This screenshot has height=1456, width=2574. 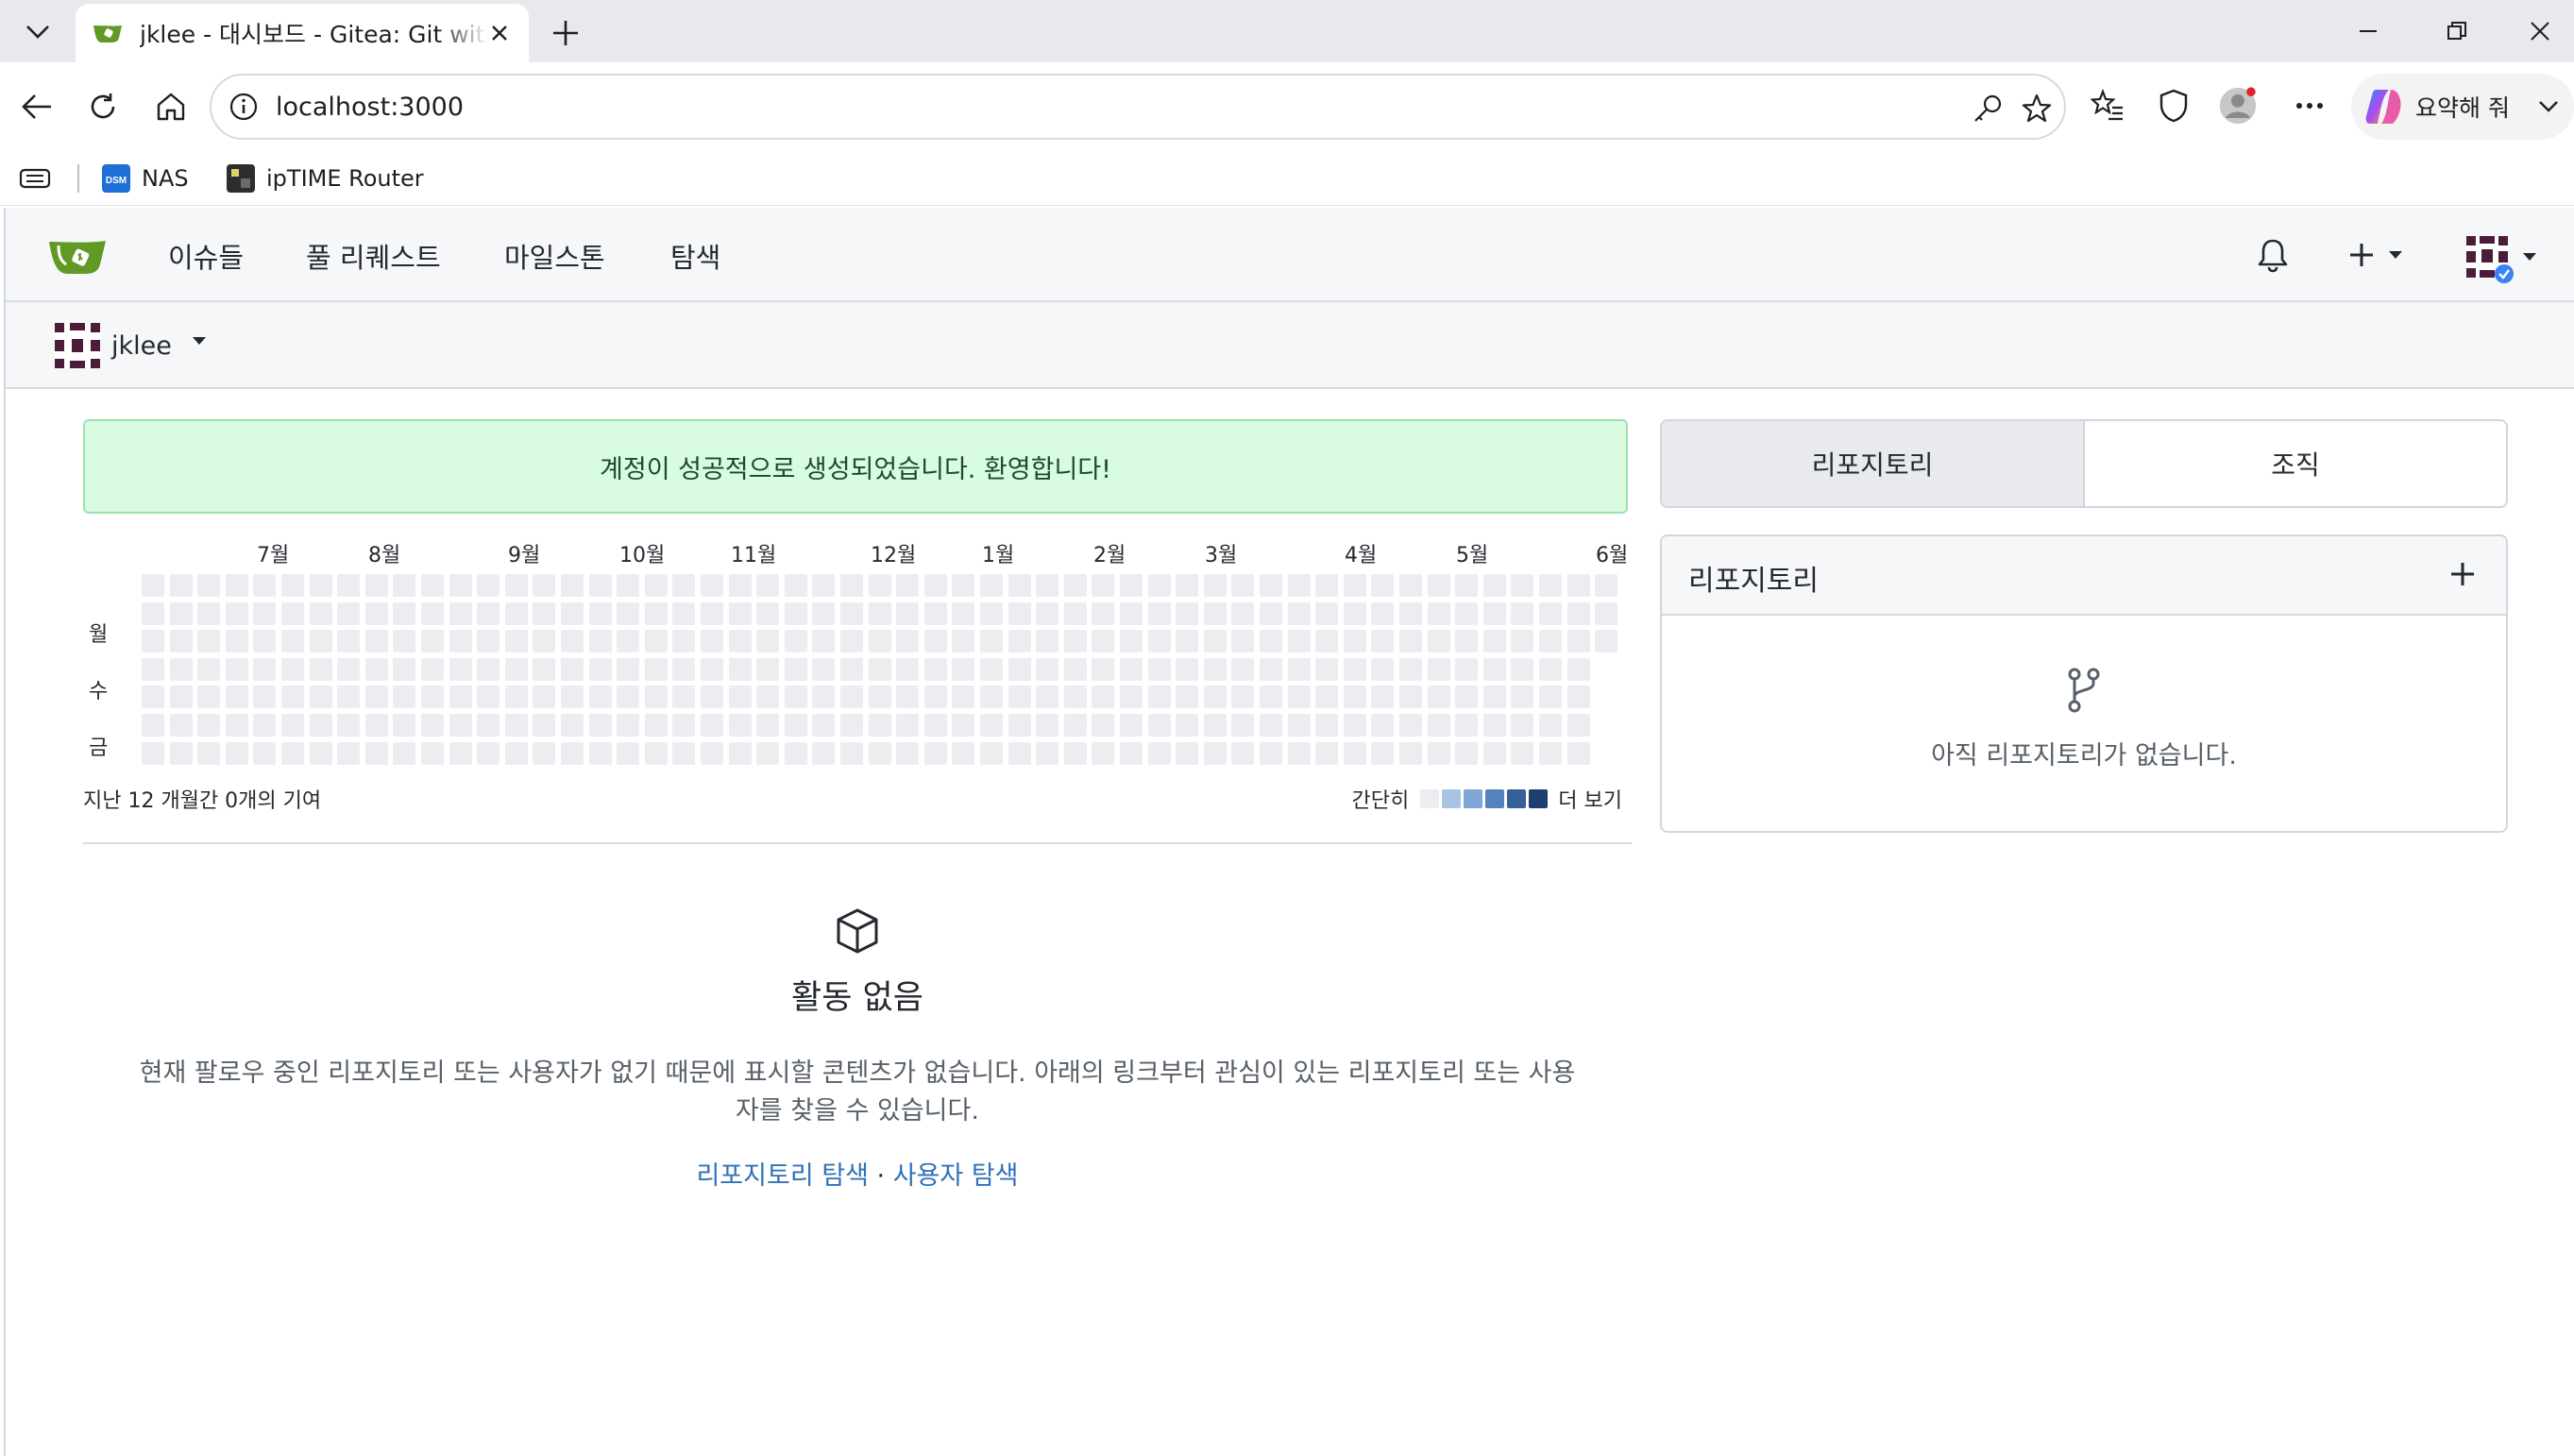 I want to click on no-repositories-message: 아직 리포지토리가 없습니다., so click(x=2084, y=755).